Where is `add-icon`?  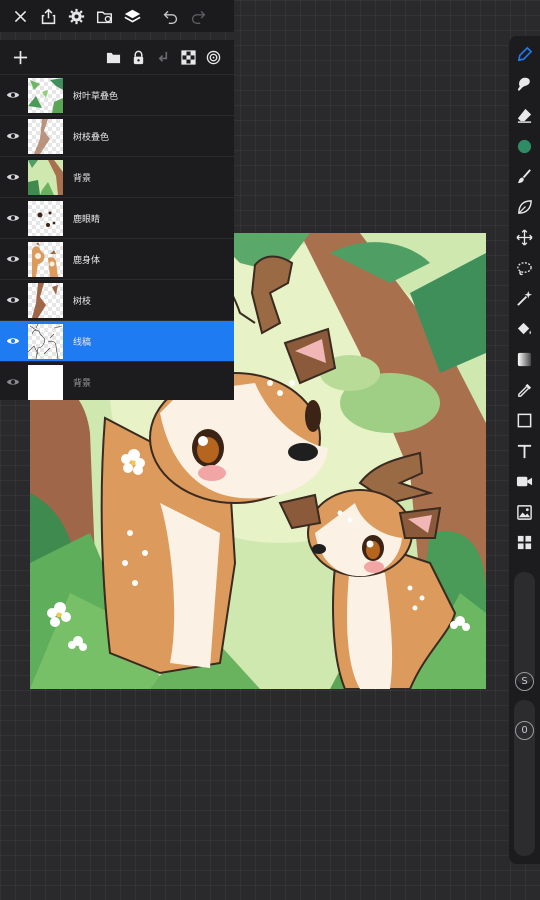
add-icon is located at coordinates (20, 57).